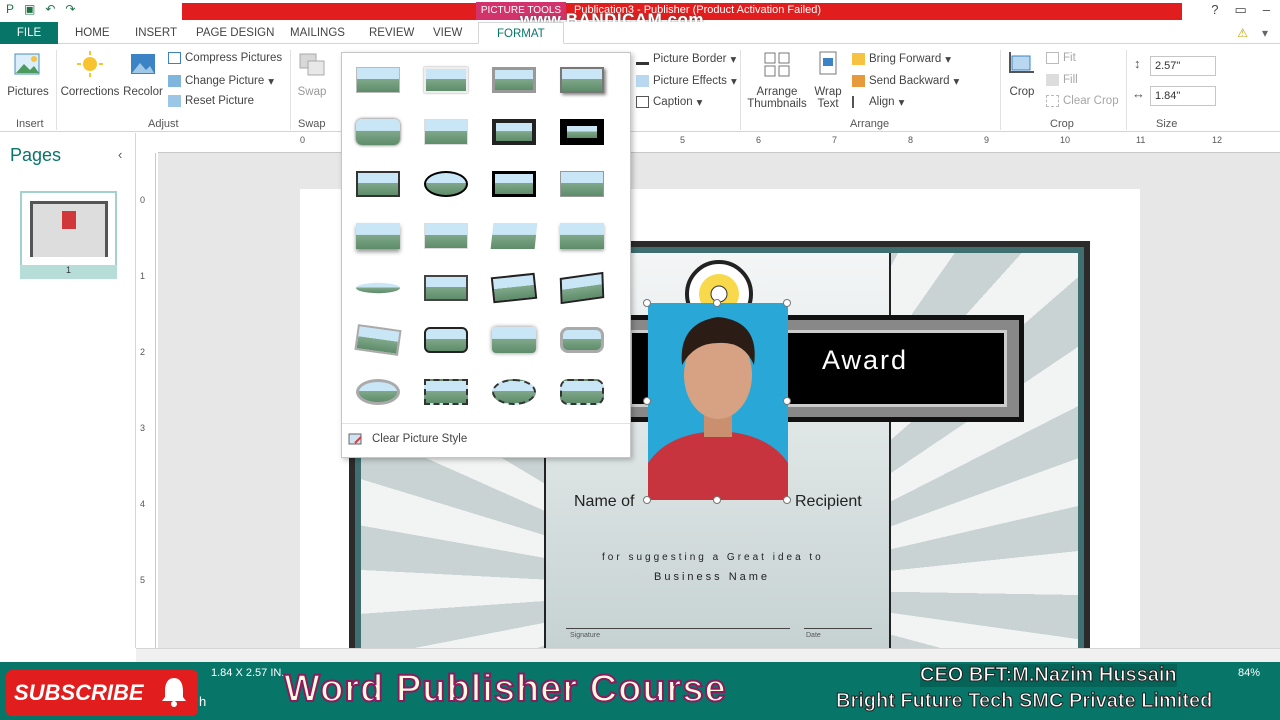 The height and width of the screenshot is (720, 1280). I want to click on resize-handle-top-right, so click(787, 303).